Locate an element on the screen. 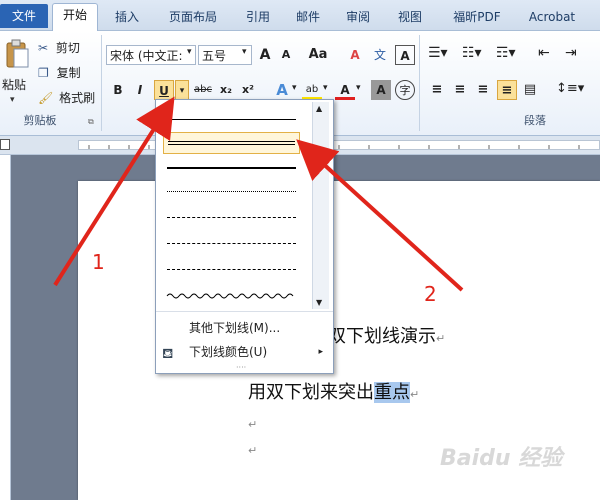 The height and width of the screenshot is (500, 600). annotation-label-2: 2 is located at coordinates (430, 294).